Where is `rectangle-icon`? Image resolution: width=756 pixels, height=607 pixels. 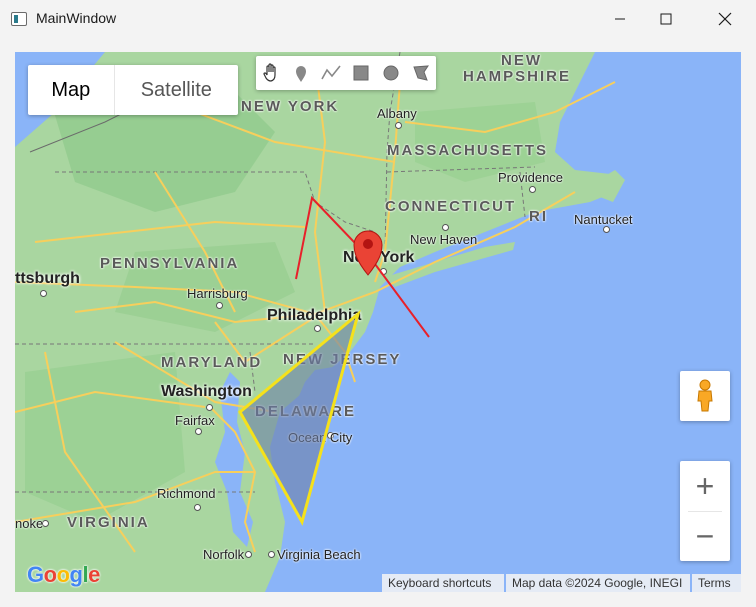 rectangle-icon is located at coordinates (361, 73).